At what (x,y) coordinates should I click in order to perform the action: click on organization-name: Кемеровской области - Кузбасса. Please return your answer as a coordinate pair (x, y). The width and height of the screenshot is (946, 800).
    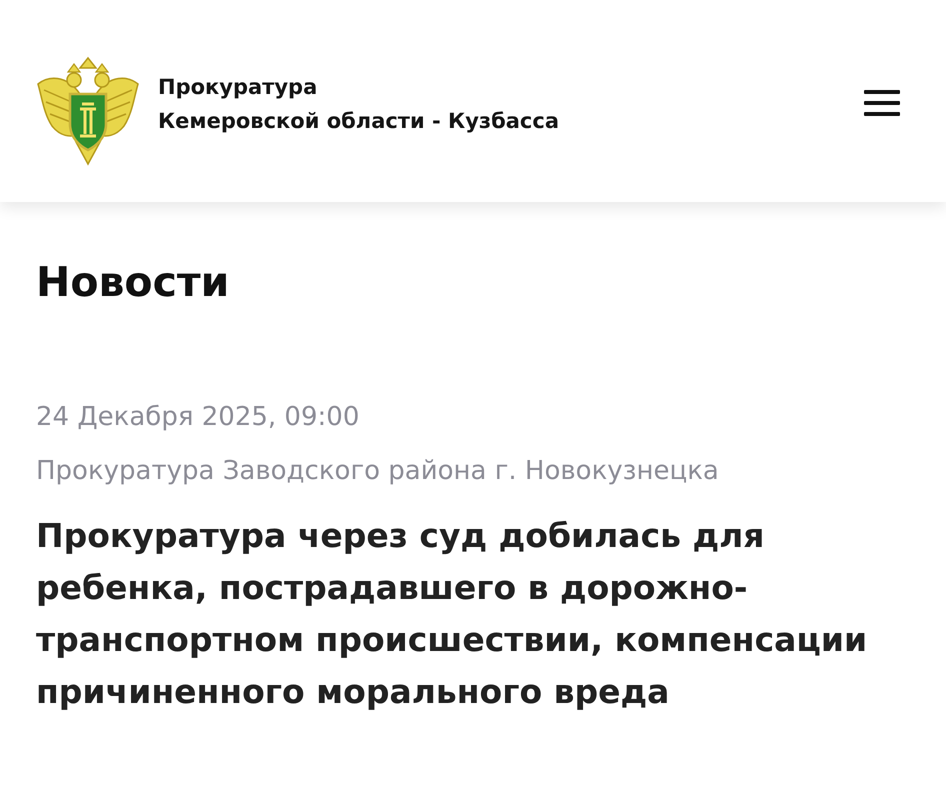
    Looking at the image, I should click on (358, 121).